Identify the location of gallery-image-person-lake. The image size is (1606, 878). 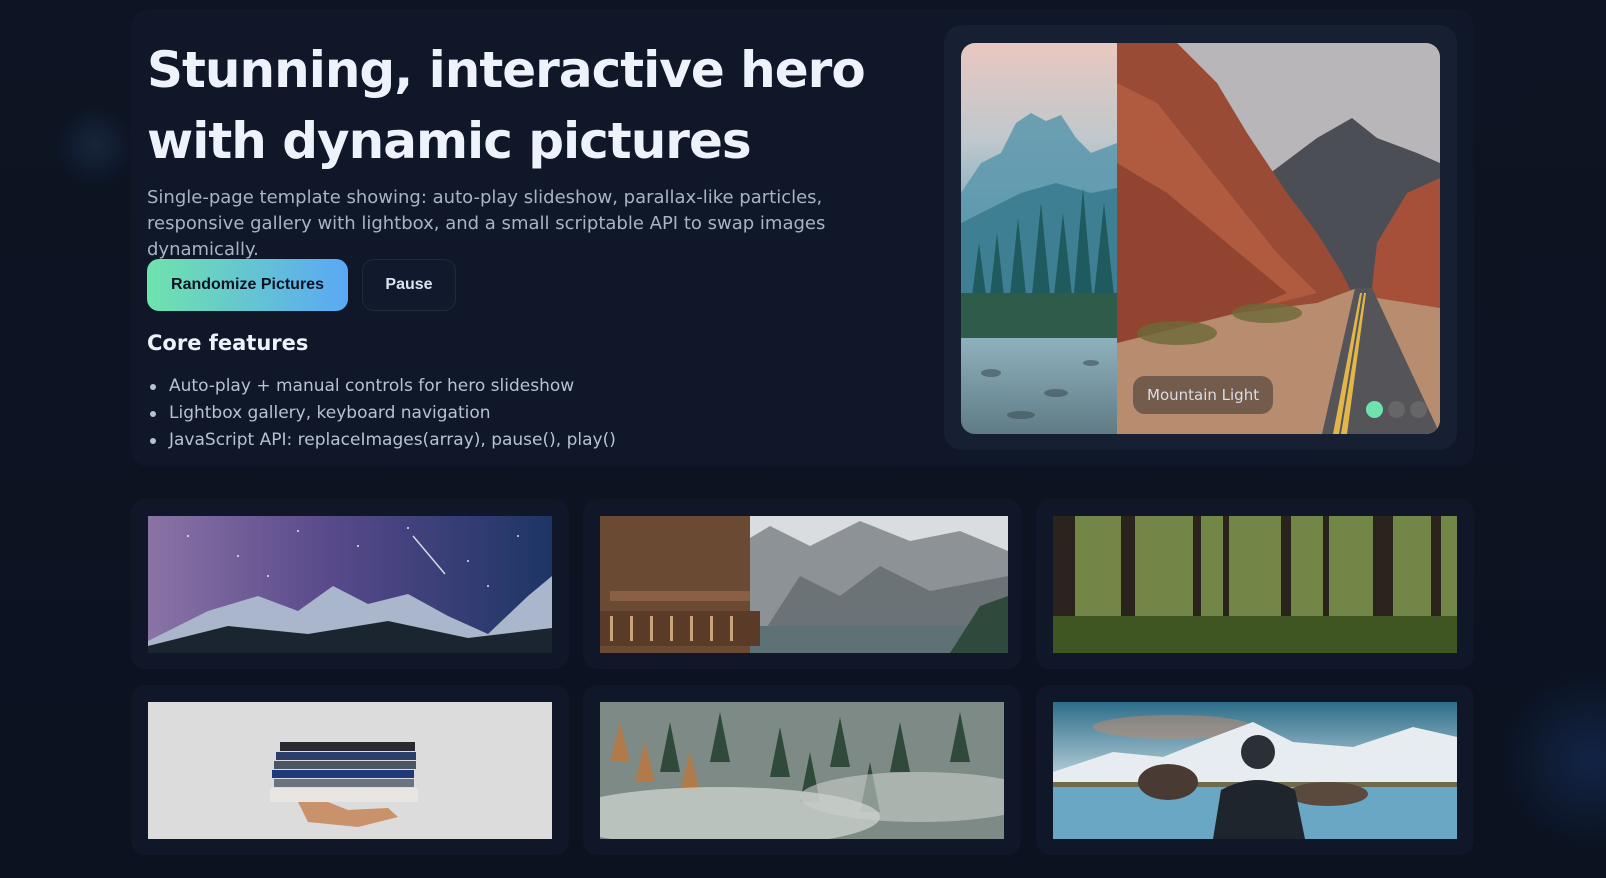
(1255, 770).